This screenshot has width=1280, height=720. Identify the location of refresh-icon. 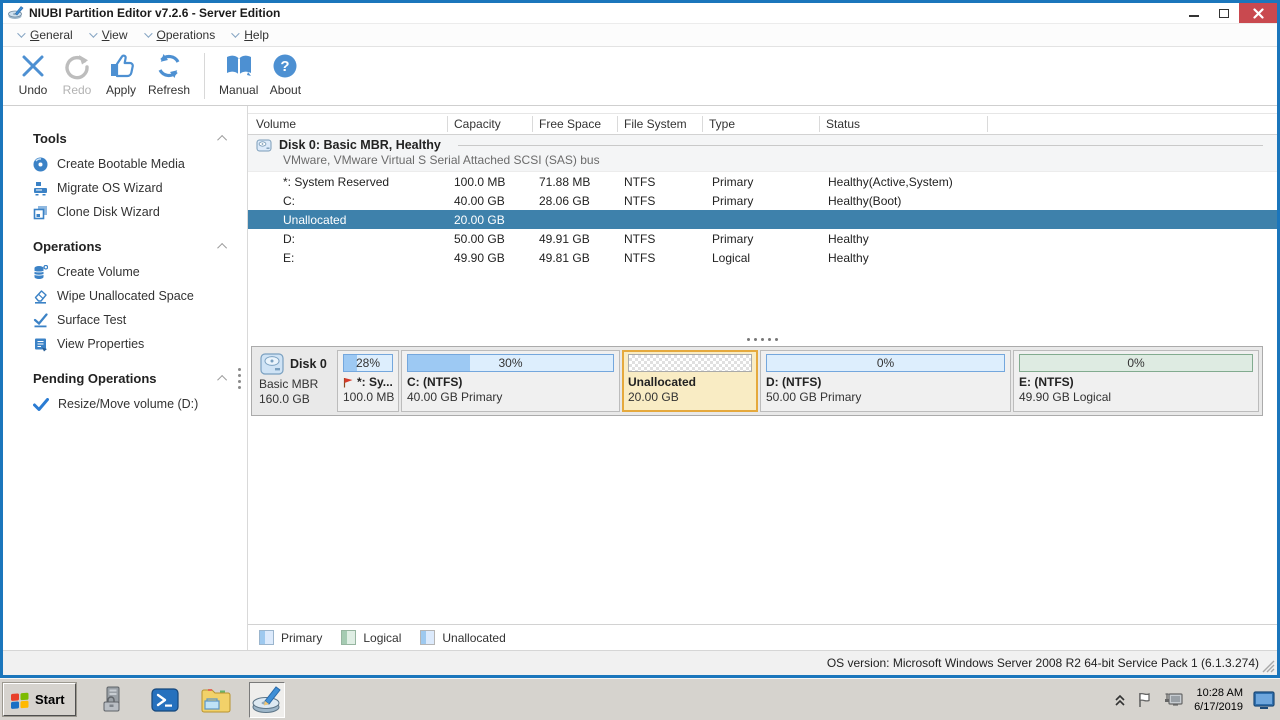
(169, 66).